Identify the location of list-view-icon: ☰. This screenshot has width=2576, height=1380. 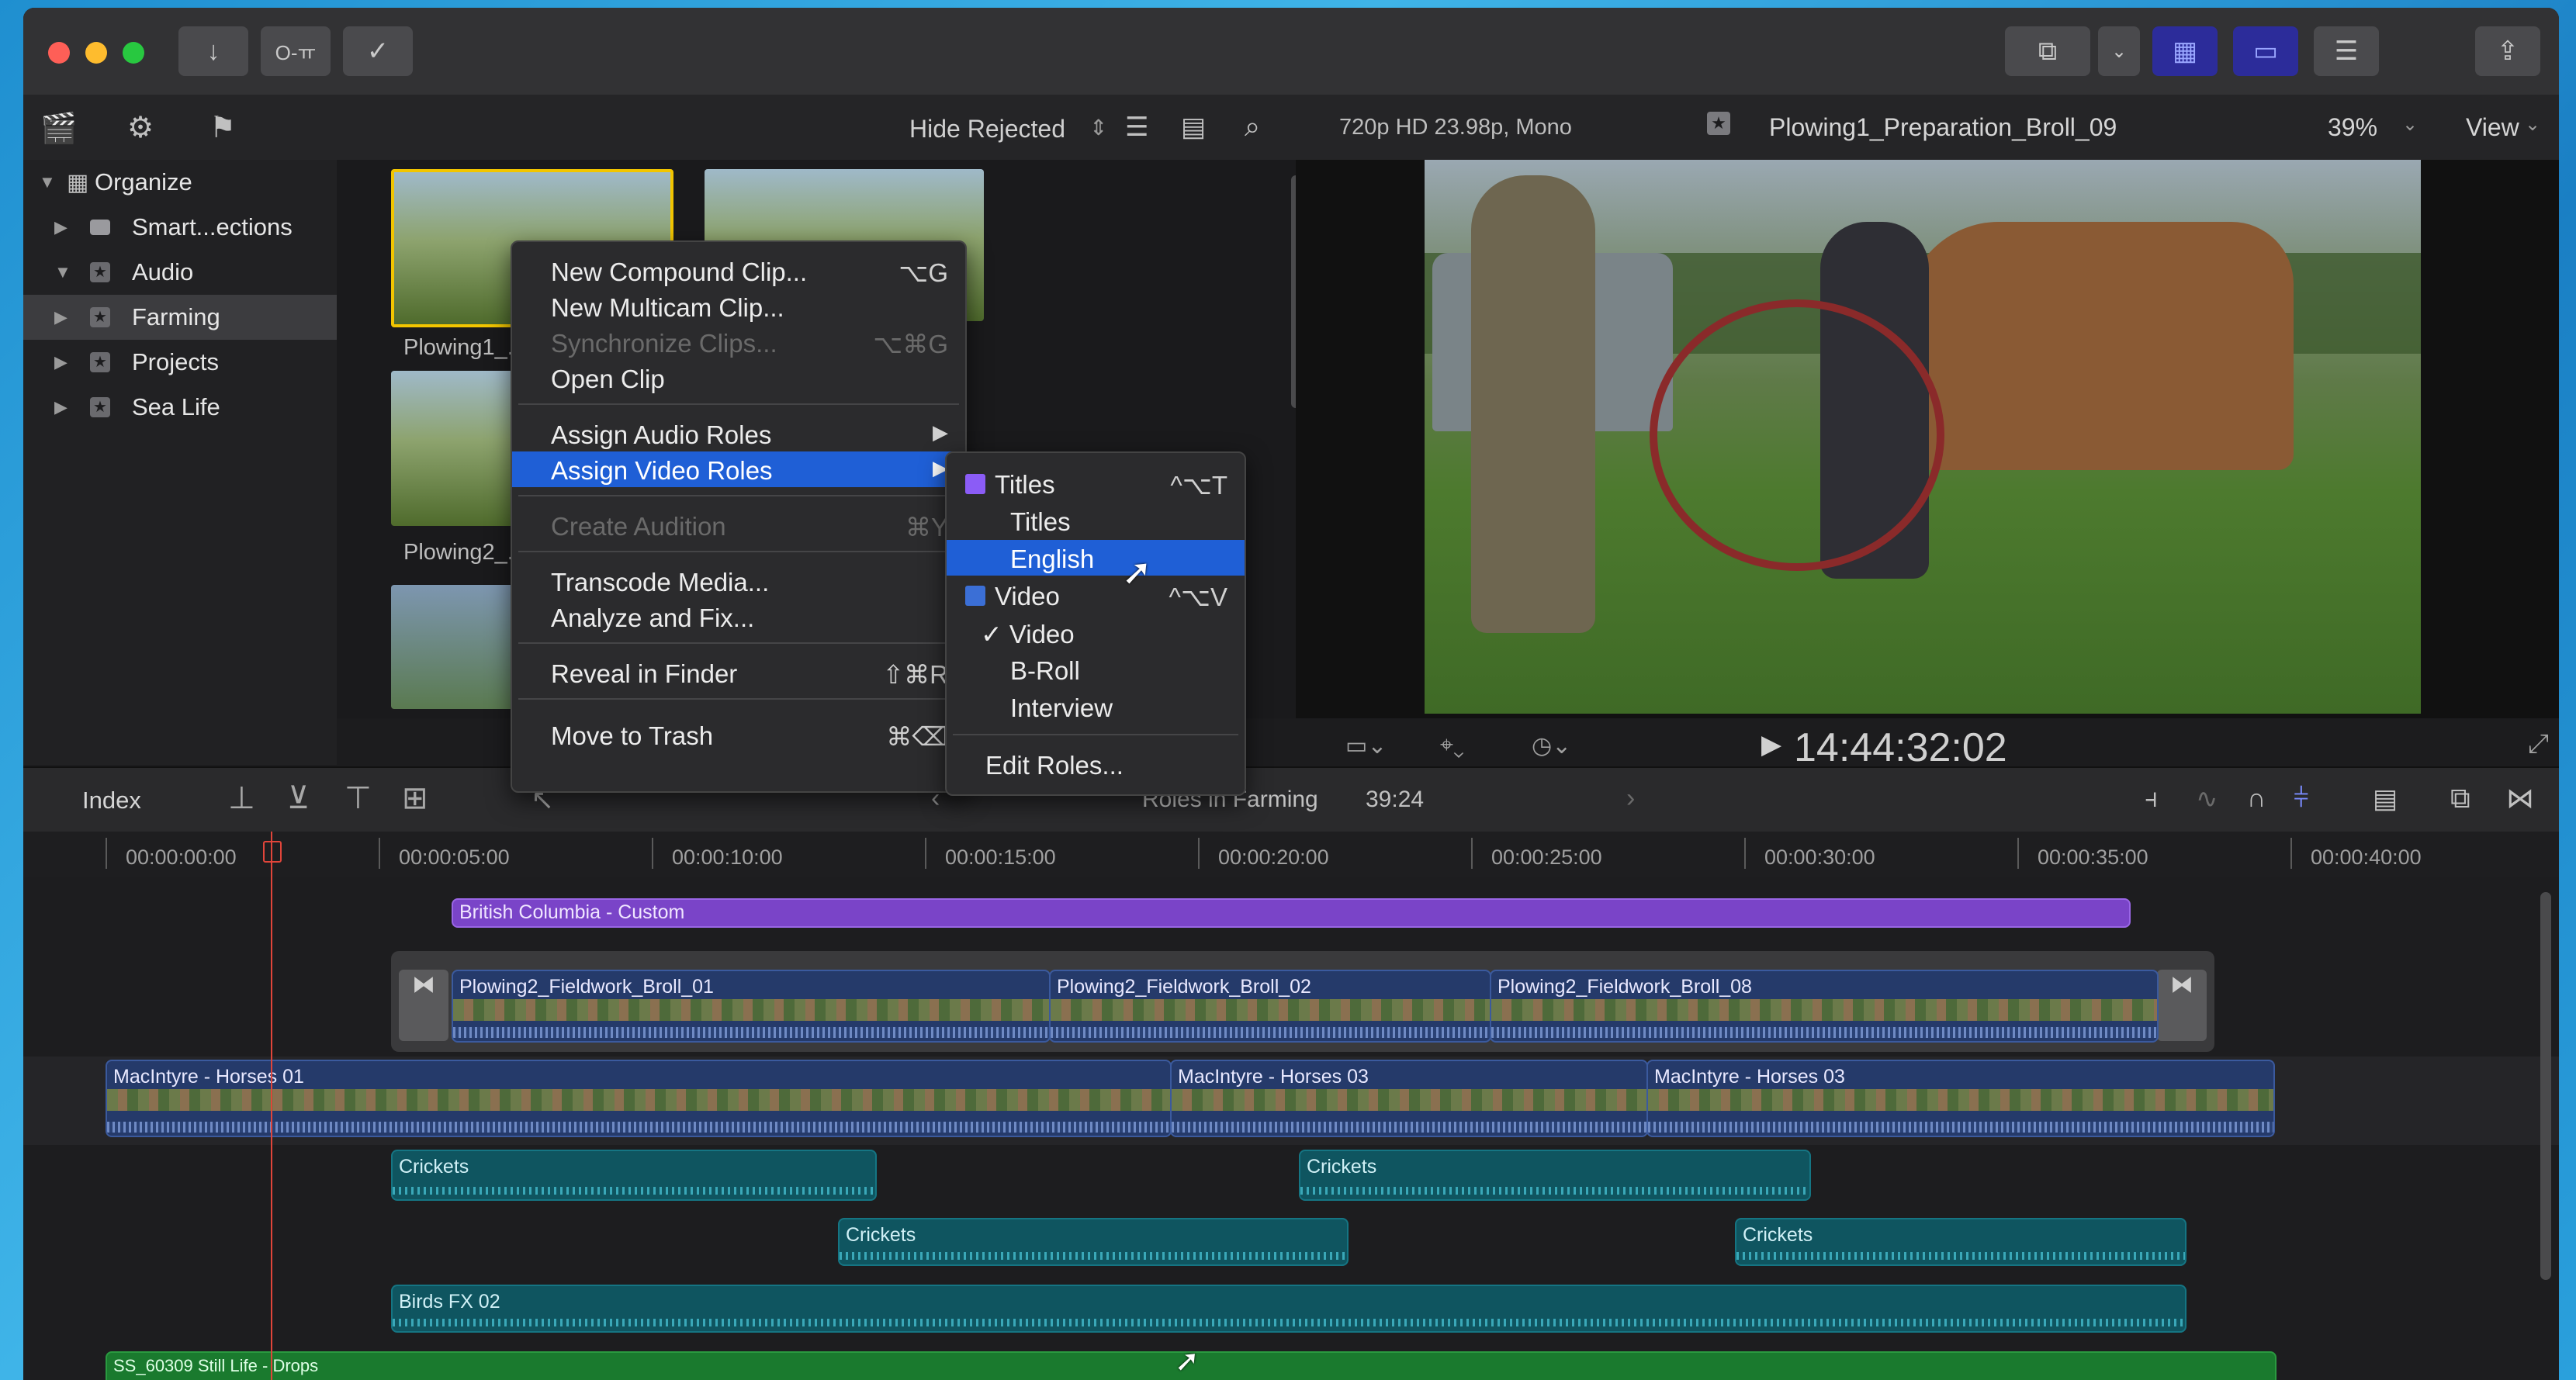
(1136, 127).